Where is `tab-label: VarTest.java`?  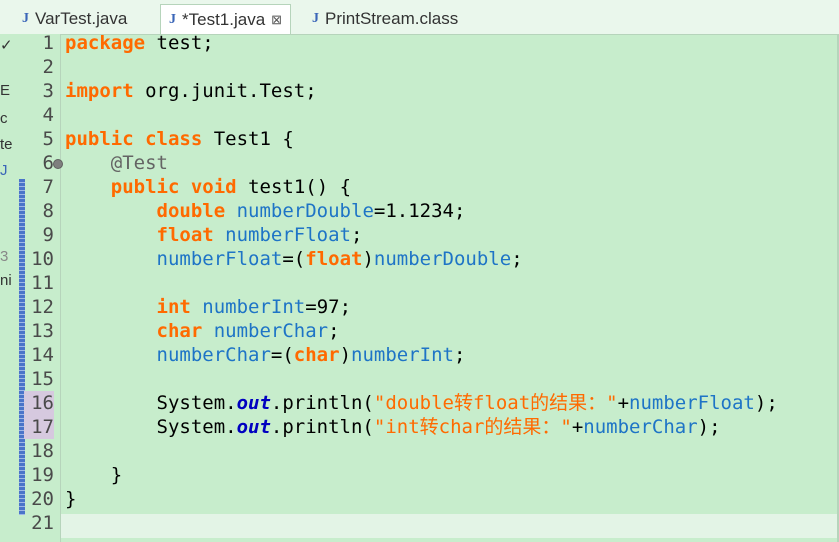 tab-label: VarTest.java is located at coordinates (81, 18).